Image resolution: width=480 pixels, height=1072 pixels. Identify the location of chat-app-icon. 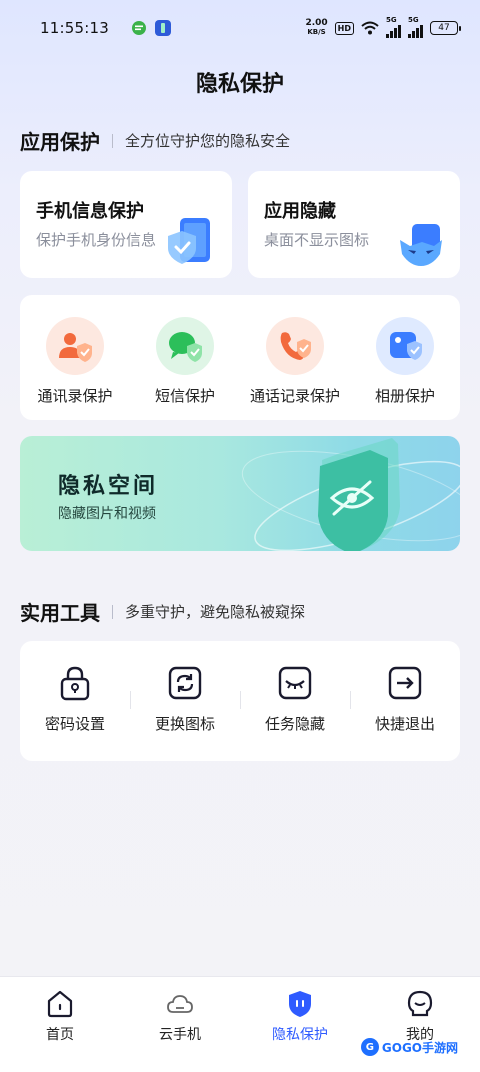
(139, 28).